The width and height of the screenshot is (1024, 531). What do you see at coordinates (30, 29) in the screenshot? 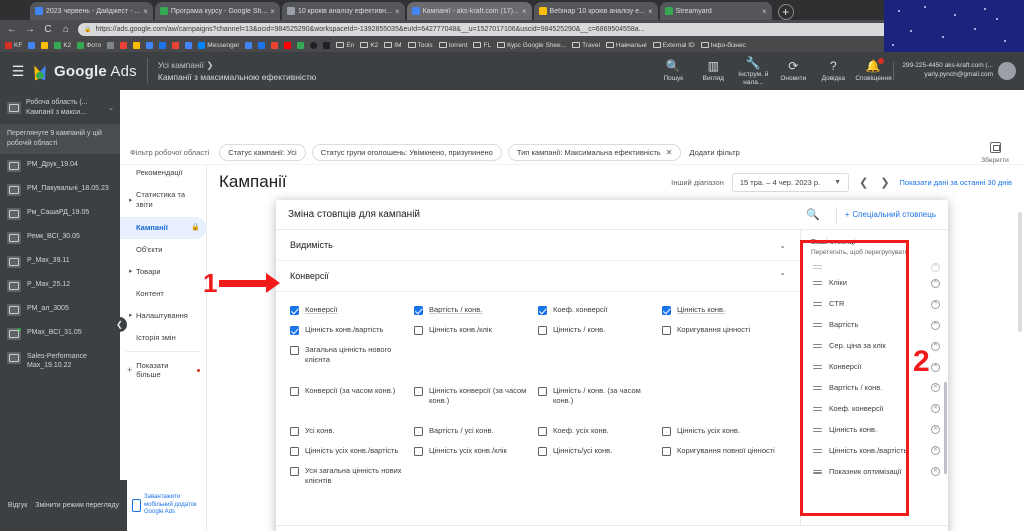
I see `forward-icon: →` at bounding box center [30, 29].